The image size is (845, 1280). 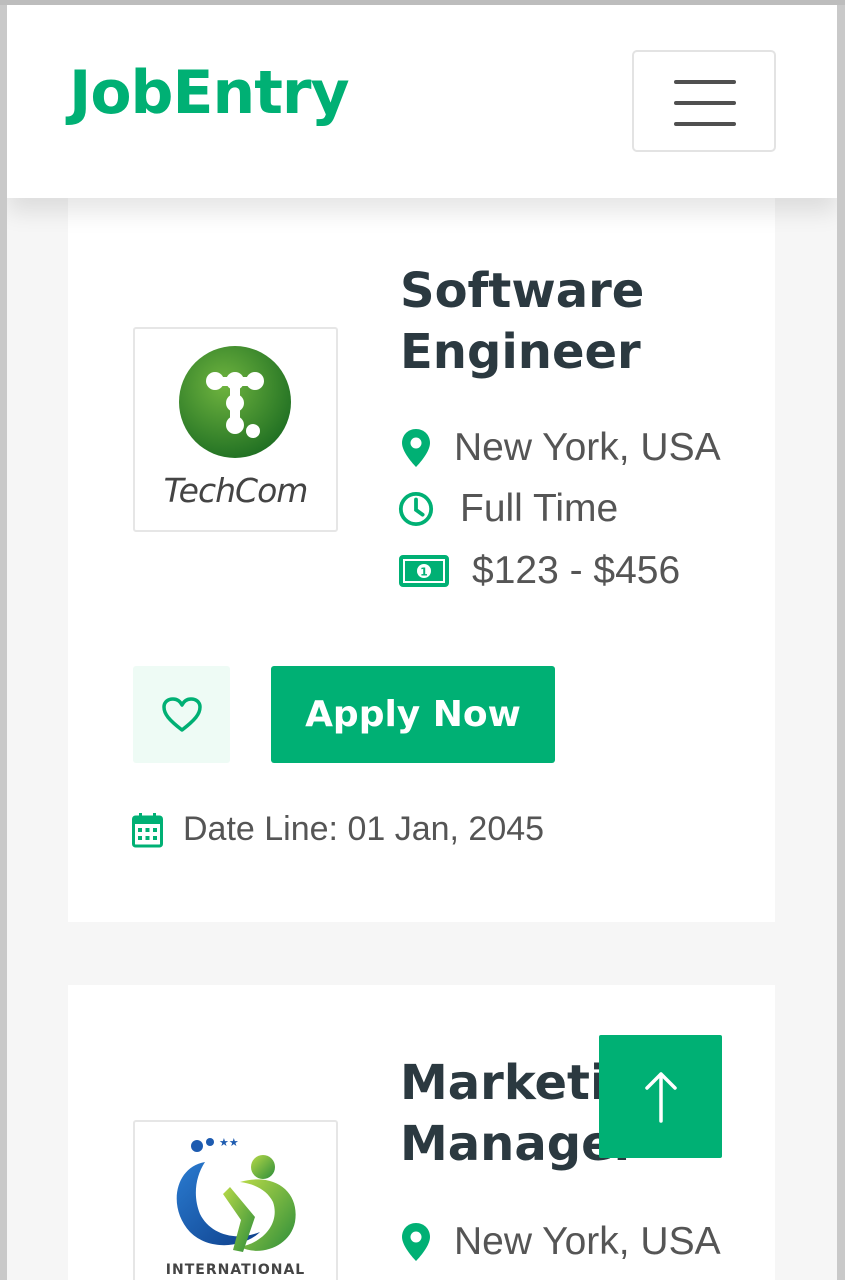 I want to click on brand-logo: JobEntry, so click(x=209, y=93).